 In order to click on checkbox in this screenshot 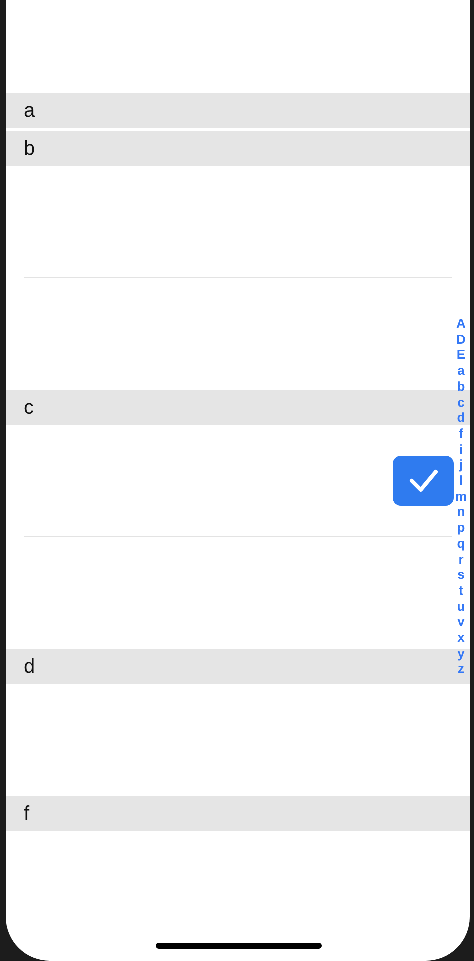, I will do `click(423, 481)`.